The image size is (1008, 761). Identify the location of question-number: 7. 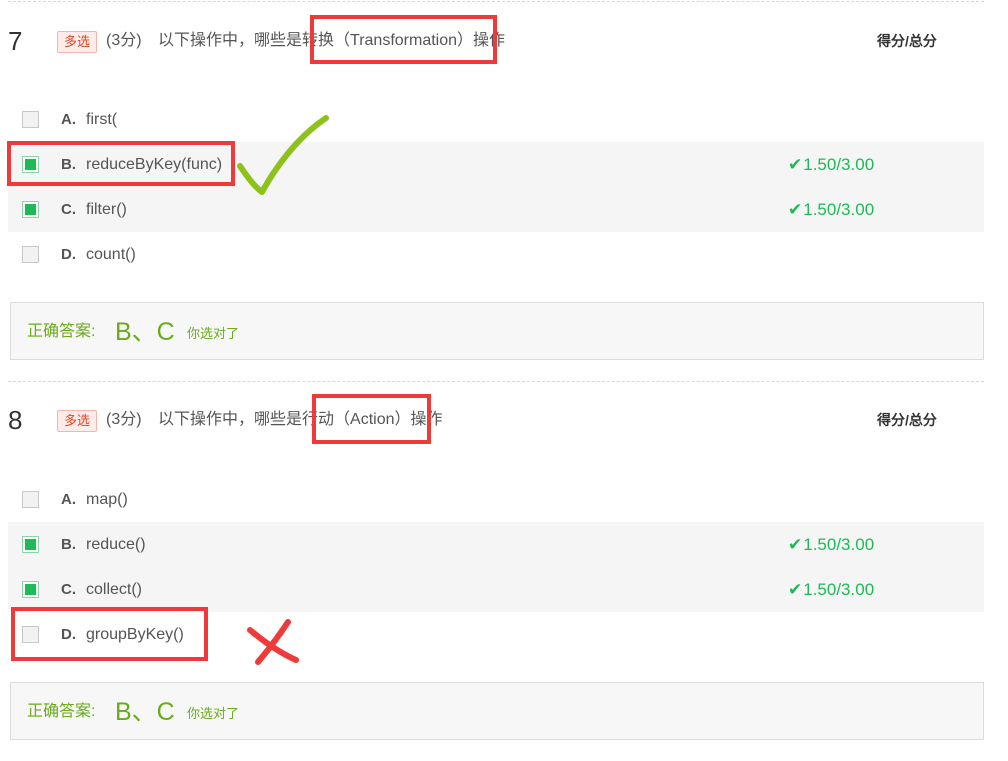
(15, 41).